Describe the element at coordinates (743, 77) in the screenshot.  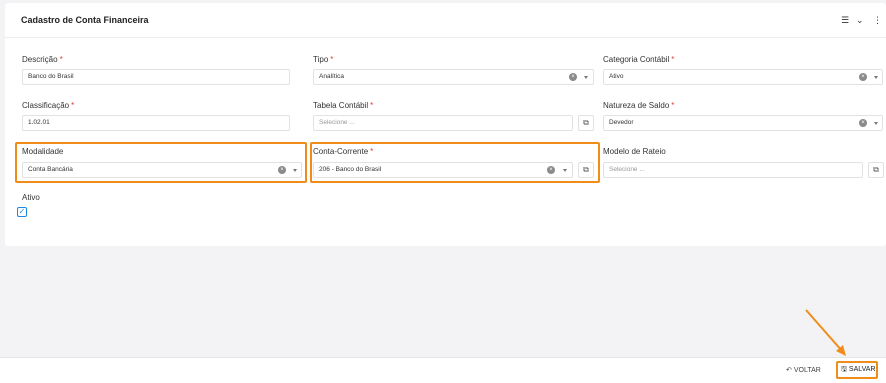
I see `categoria-contabil-select: Ativo ×` at that location.